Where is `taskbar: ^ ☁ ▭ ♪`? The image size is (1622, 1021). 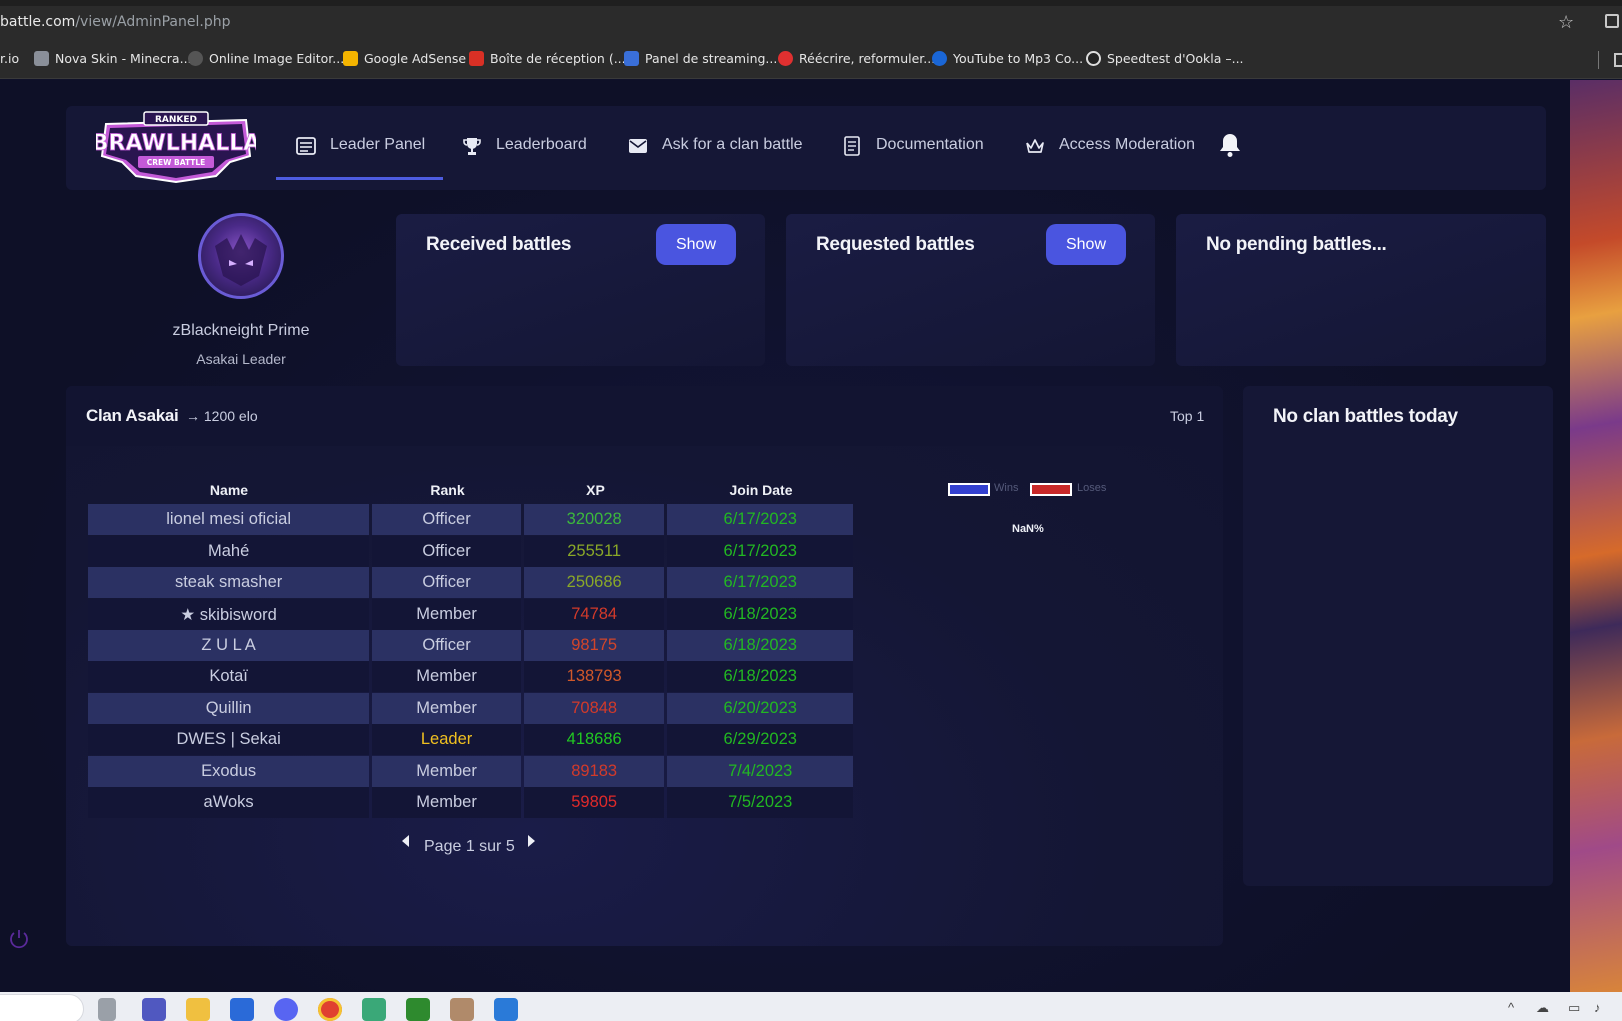 taskbar: ^ ☁ ▭ ♪ is located at coordinates (811, 1006).